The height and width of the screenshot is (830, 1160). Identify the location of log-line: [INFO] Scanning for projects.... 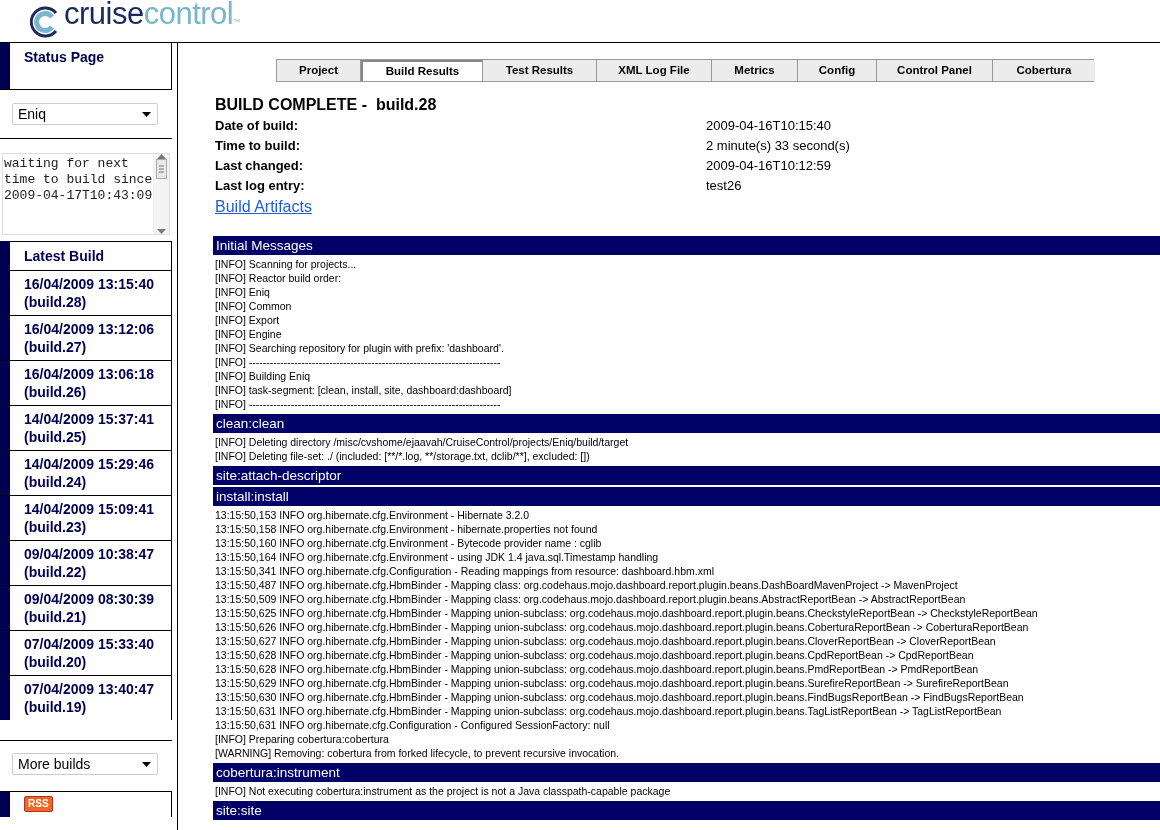
(286, 264).